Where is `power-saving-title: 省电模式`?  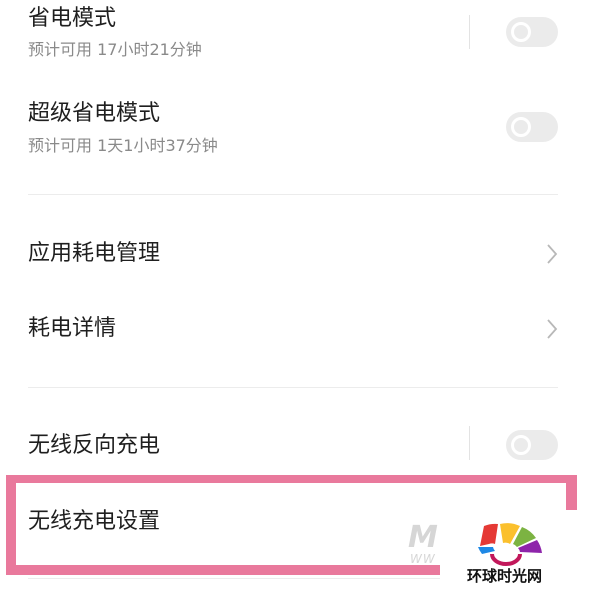 power-saving-title: 省电模式 is located at coordinates (72, 18).